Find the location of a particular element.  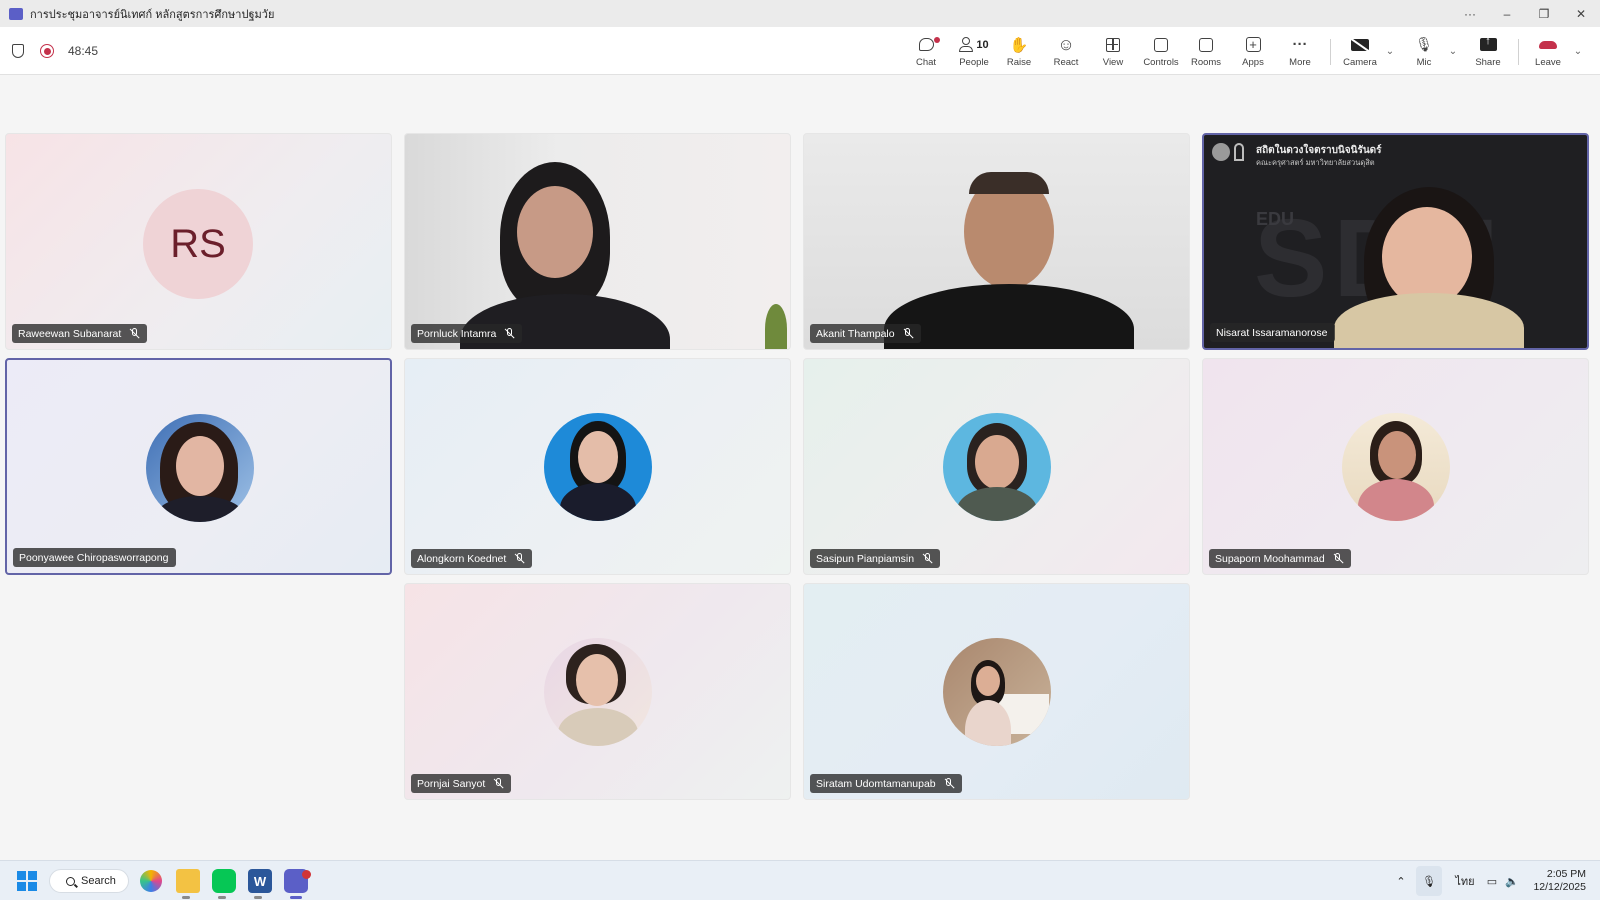

participant-video-tile: Akanit Thampalo is located at coordinates (996, 241).